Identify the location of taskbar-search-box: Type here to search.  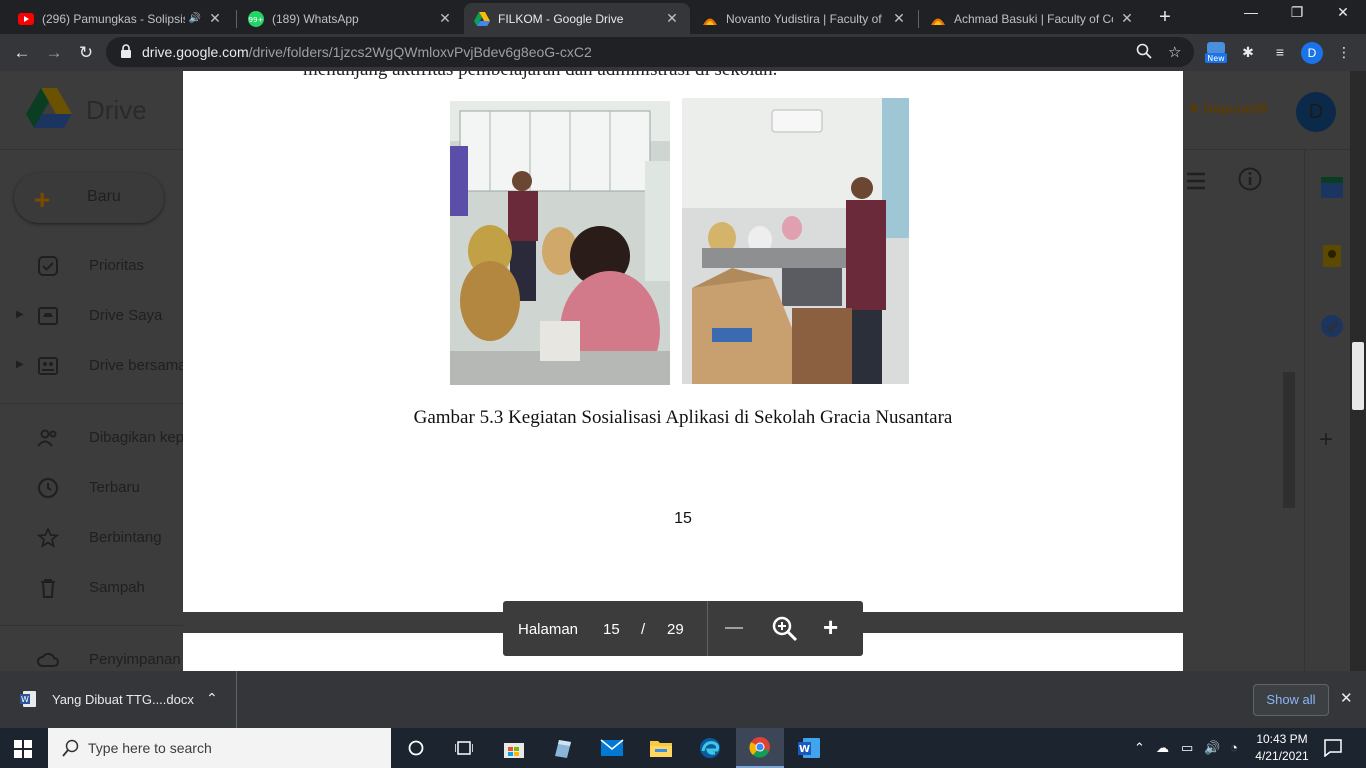
(219, 748).